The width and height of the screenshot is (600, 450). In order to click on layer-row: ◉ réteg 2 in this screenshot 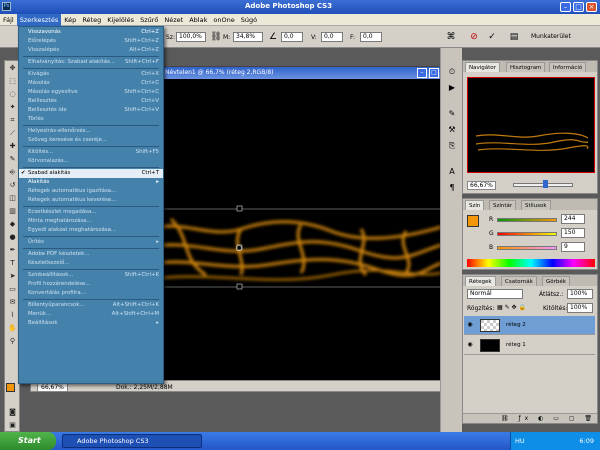, I will do `click(529, 325)`.